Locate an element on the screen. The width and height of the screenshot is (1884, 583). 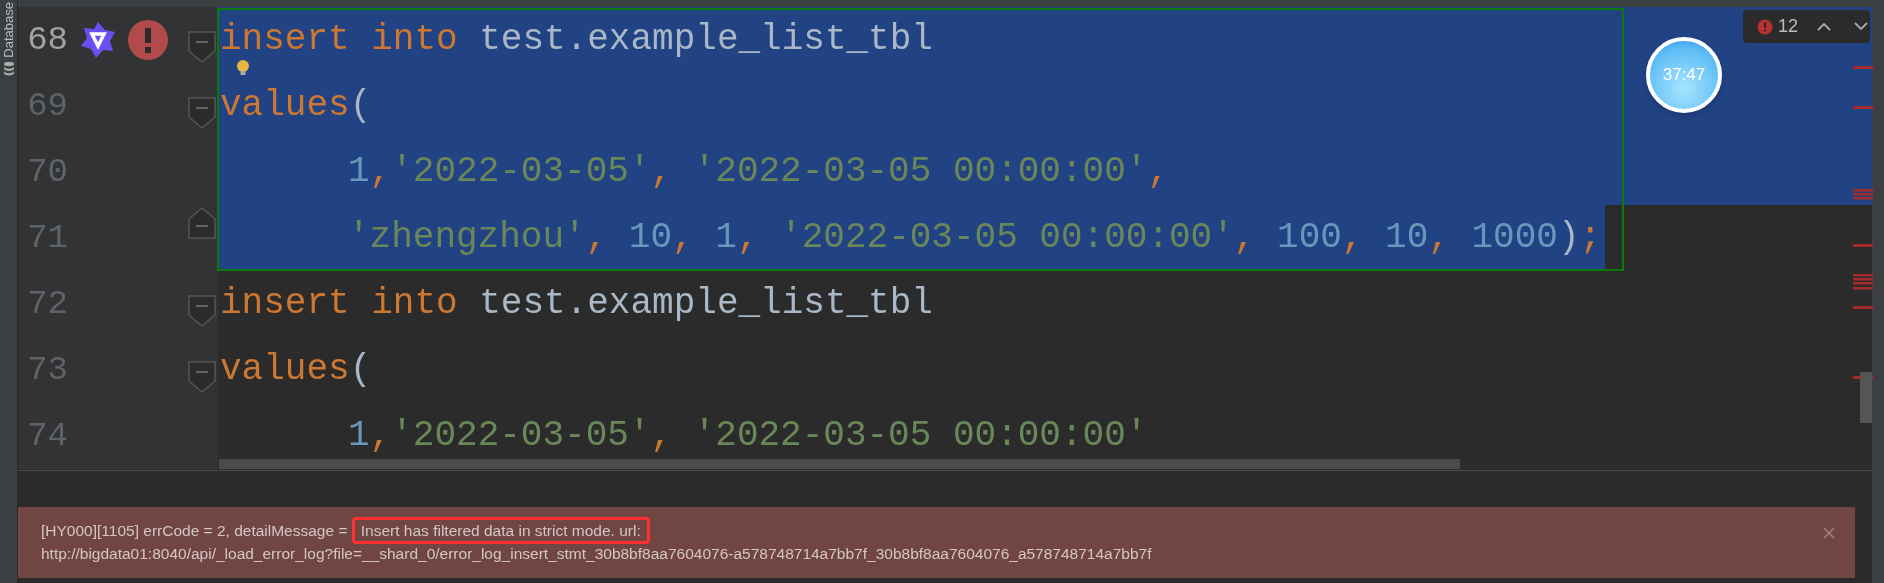
star-logo-icon is located at coordinates (98, 40).